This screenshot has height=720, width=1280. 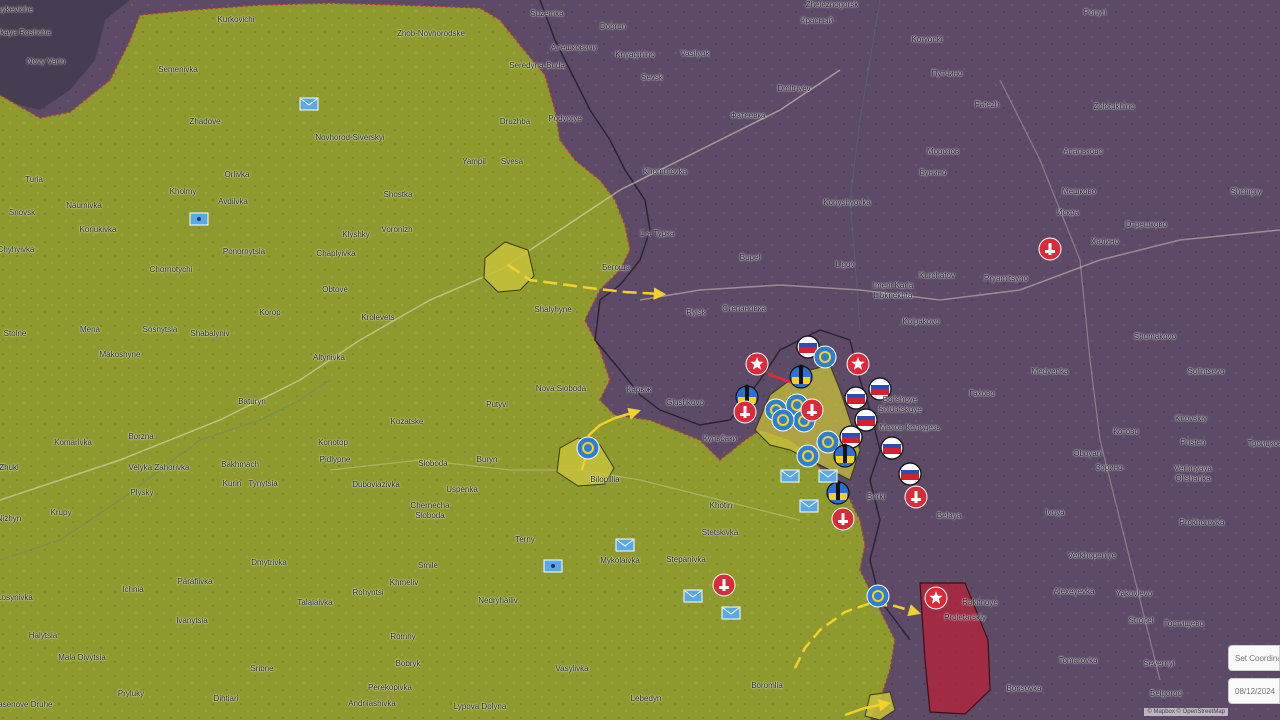 I want to click on date-field: 08/12/2024, so click(x=1254, y=691).